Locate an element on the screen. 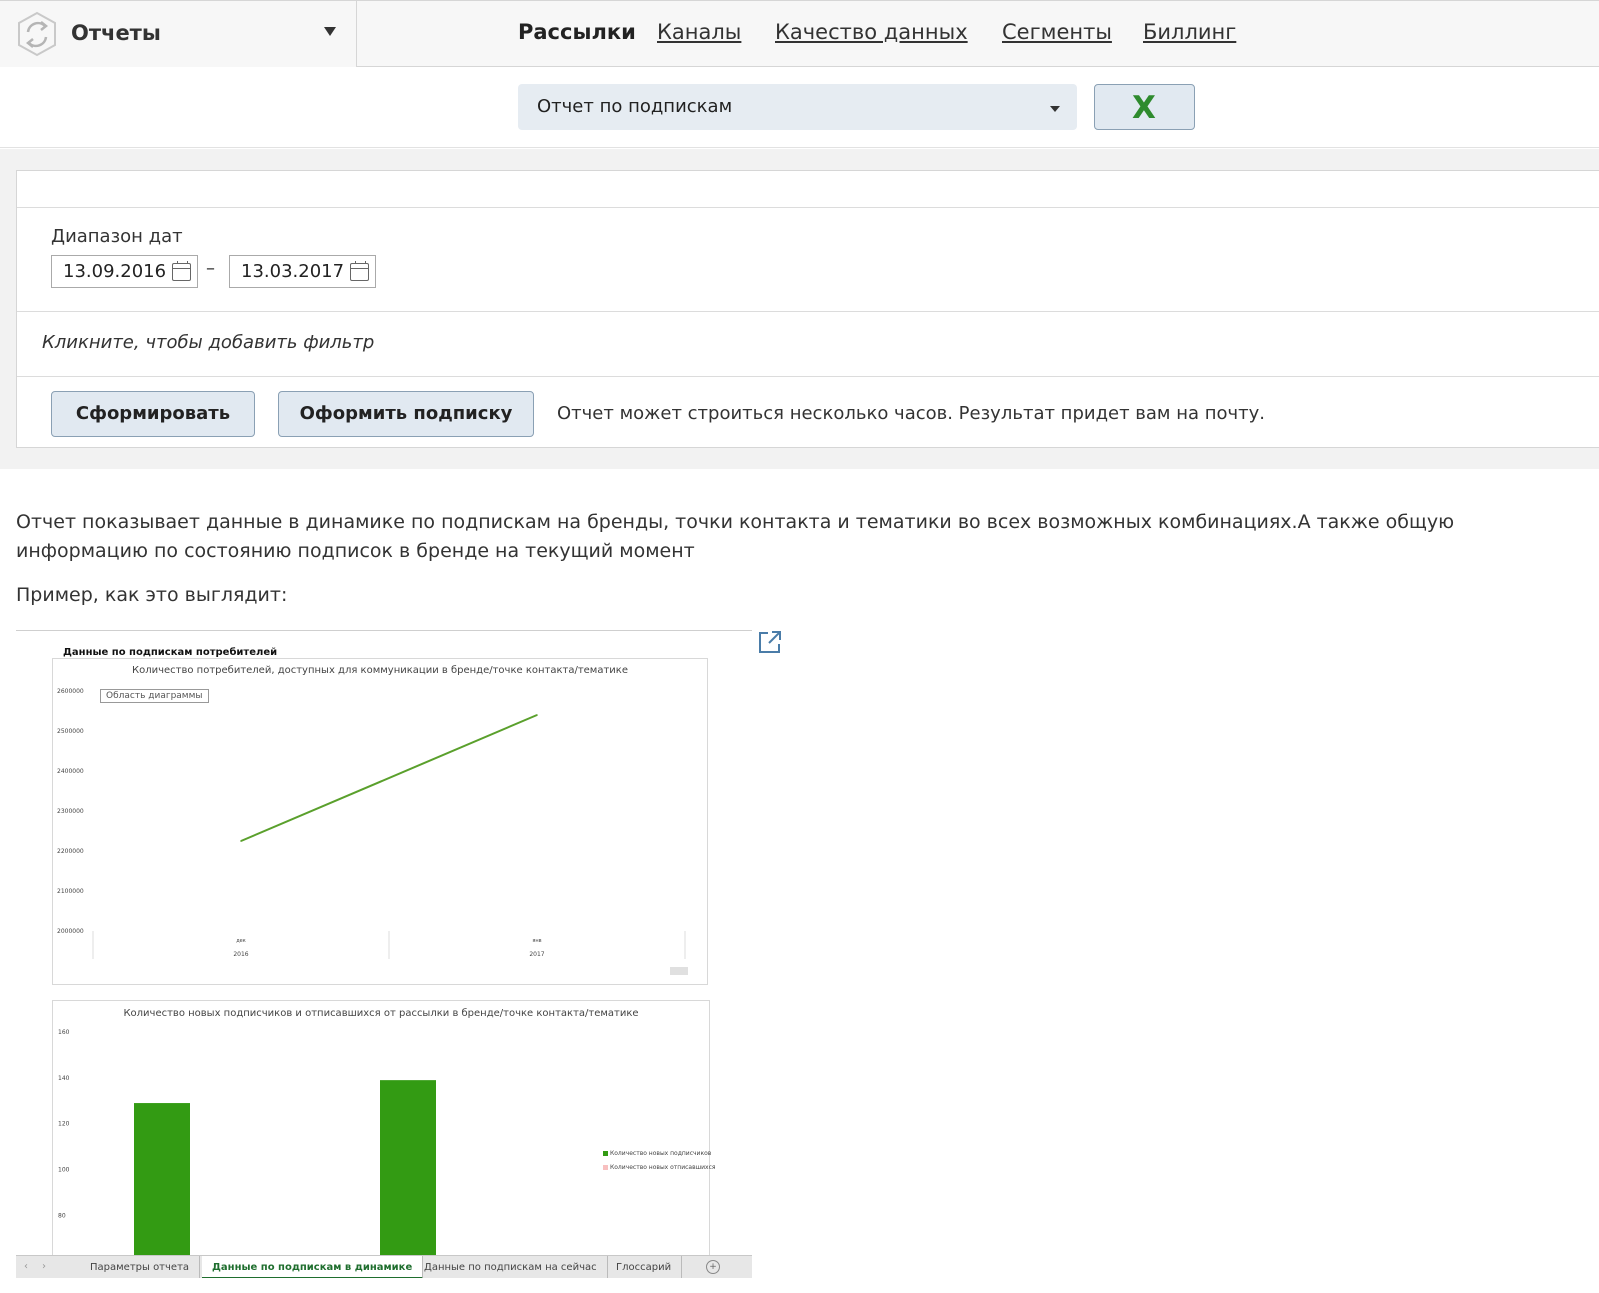  sheet-tab: Глоссарий is located at coordinates (644, 1267).